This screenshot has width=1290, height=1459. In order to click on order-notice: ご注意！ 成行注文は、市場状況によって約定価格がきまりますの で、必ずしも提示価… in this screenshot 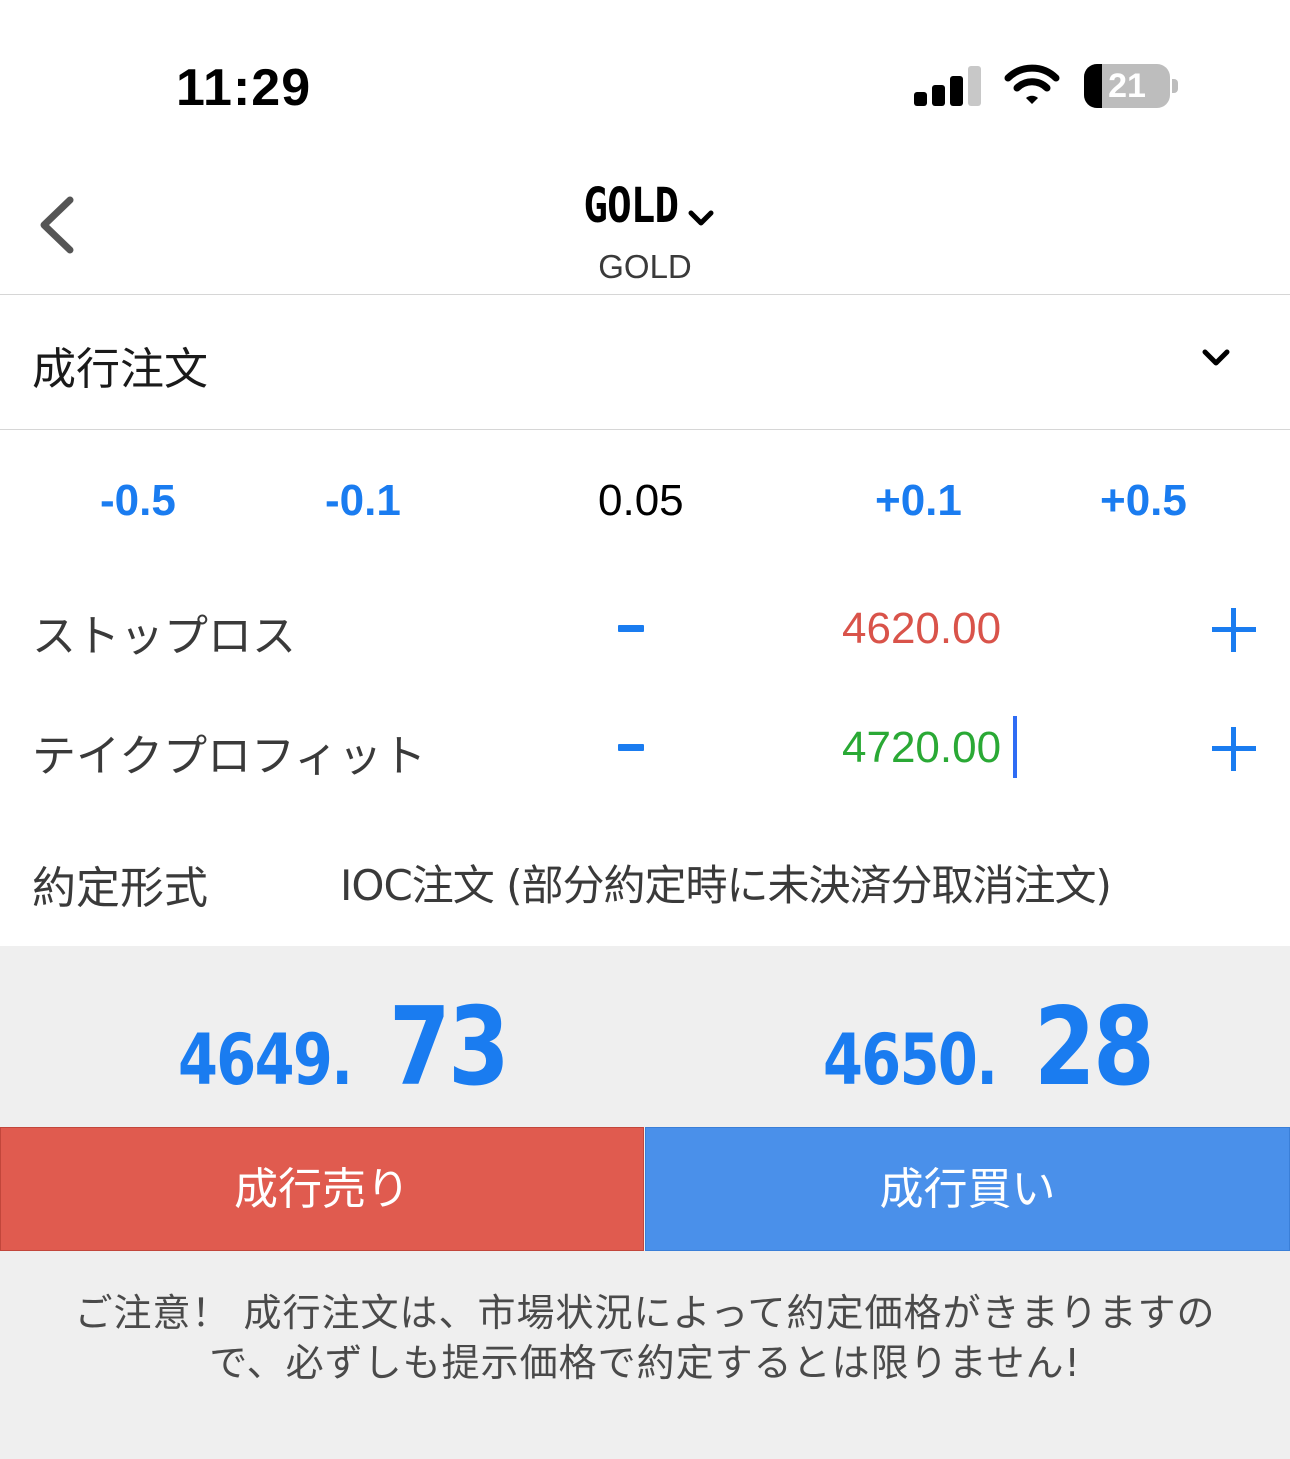, I will do `click(645, 1338)`.